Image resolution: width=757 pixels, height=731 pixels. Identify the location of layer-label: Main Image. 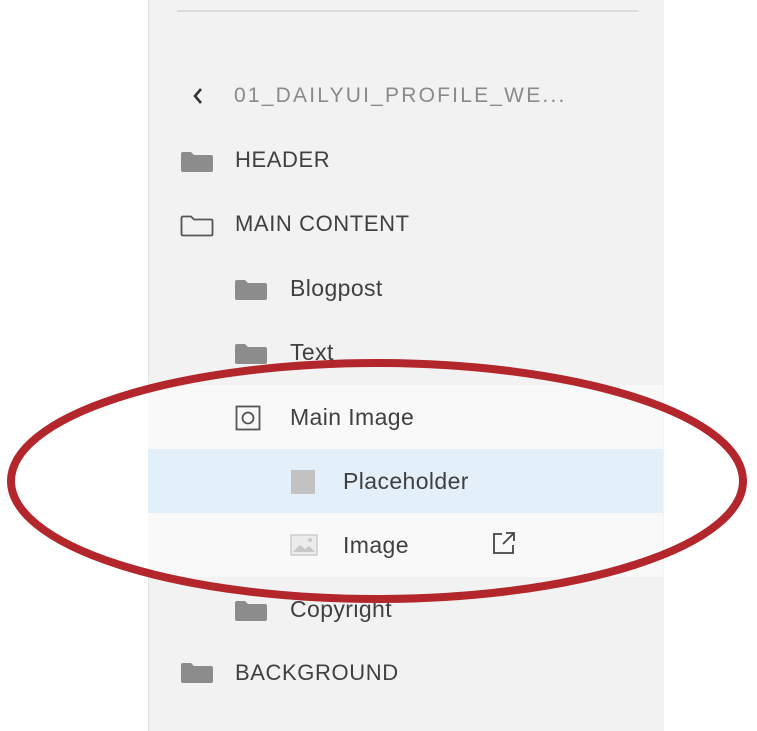
(352, 416).